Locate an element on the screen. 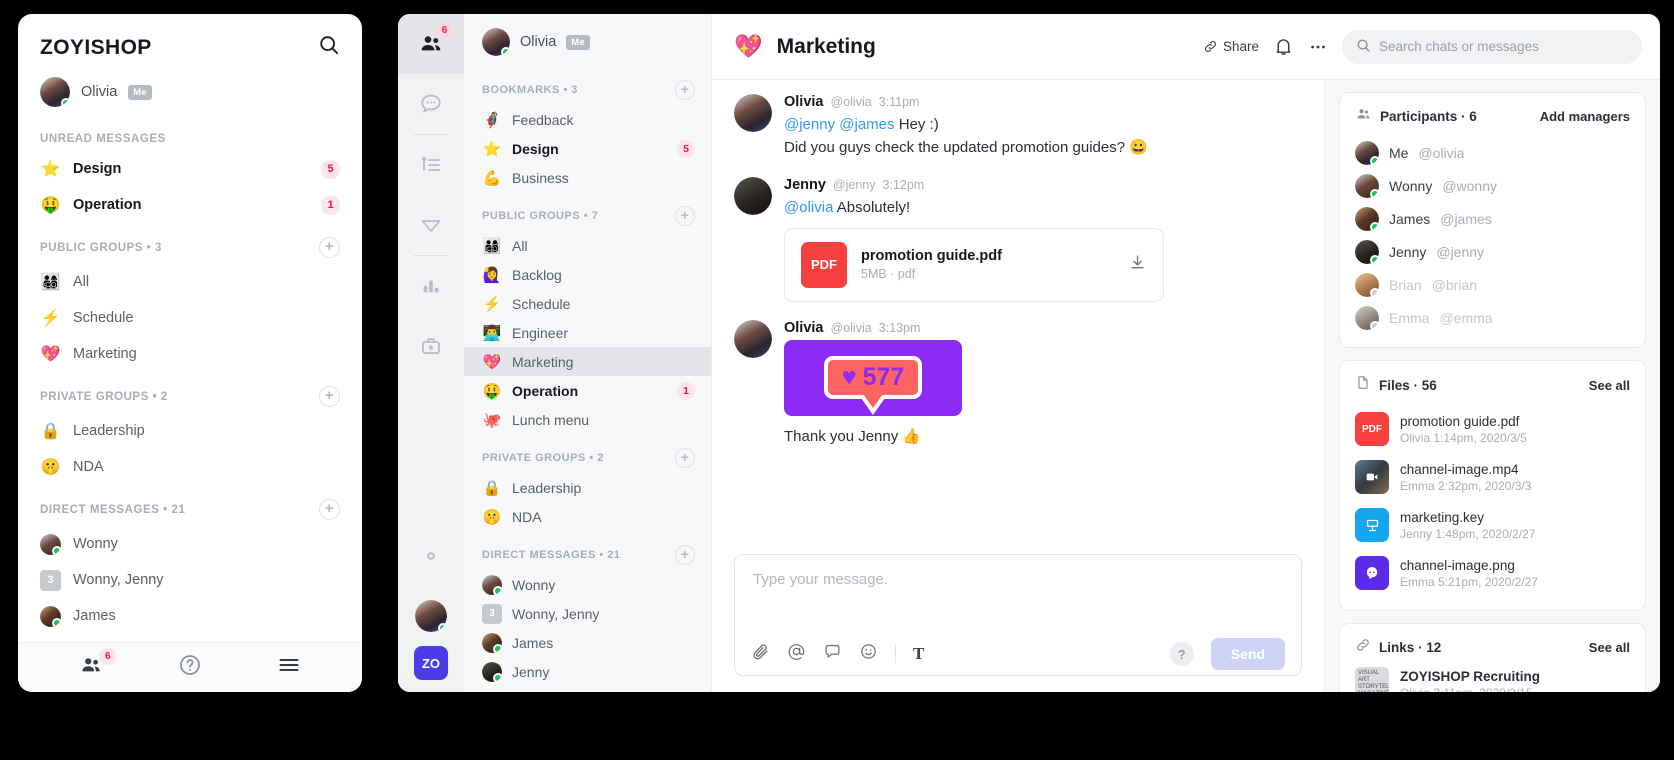 The width and height of the screenshot is (1674, 760). mention-link: @jenny is located at coordinates (811, 124).